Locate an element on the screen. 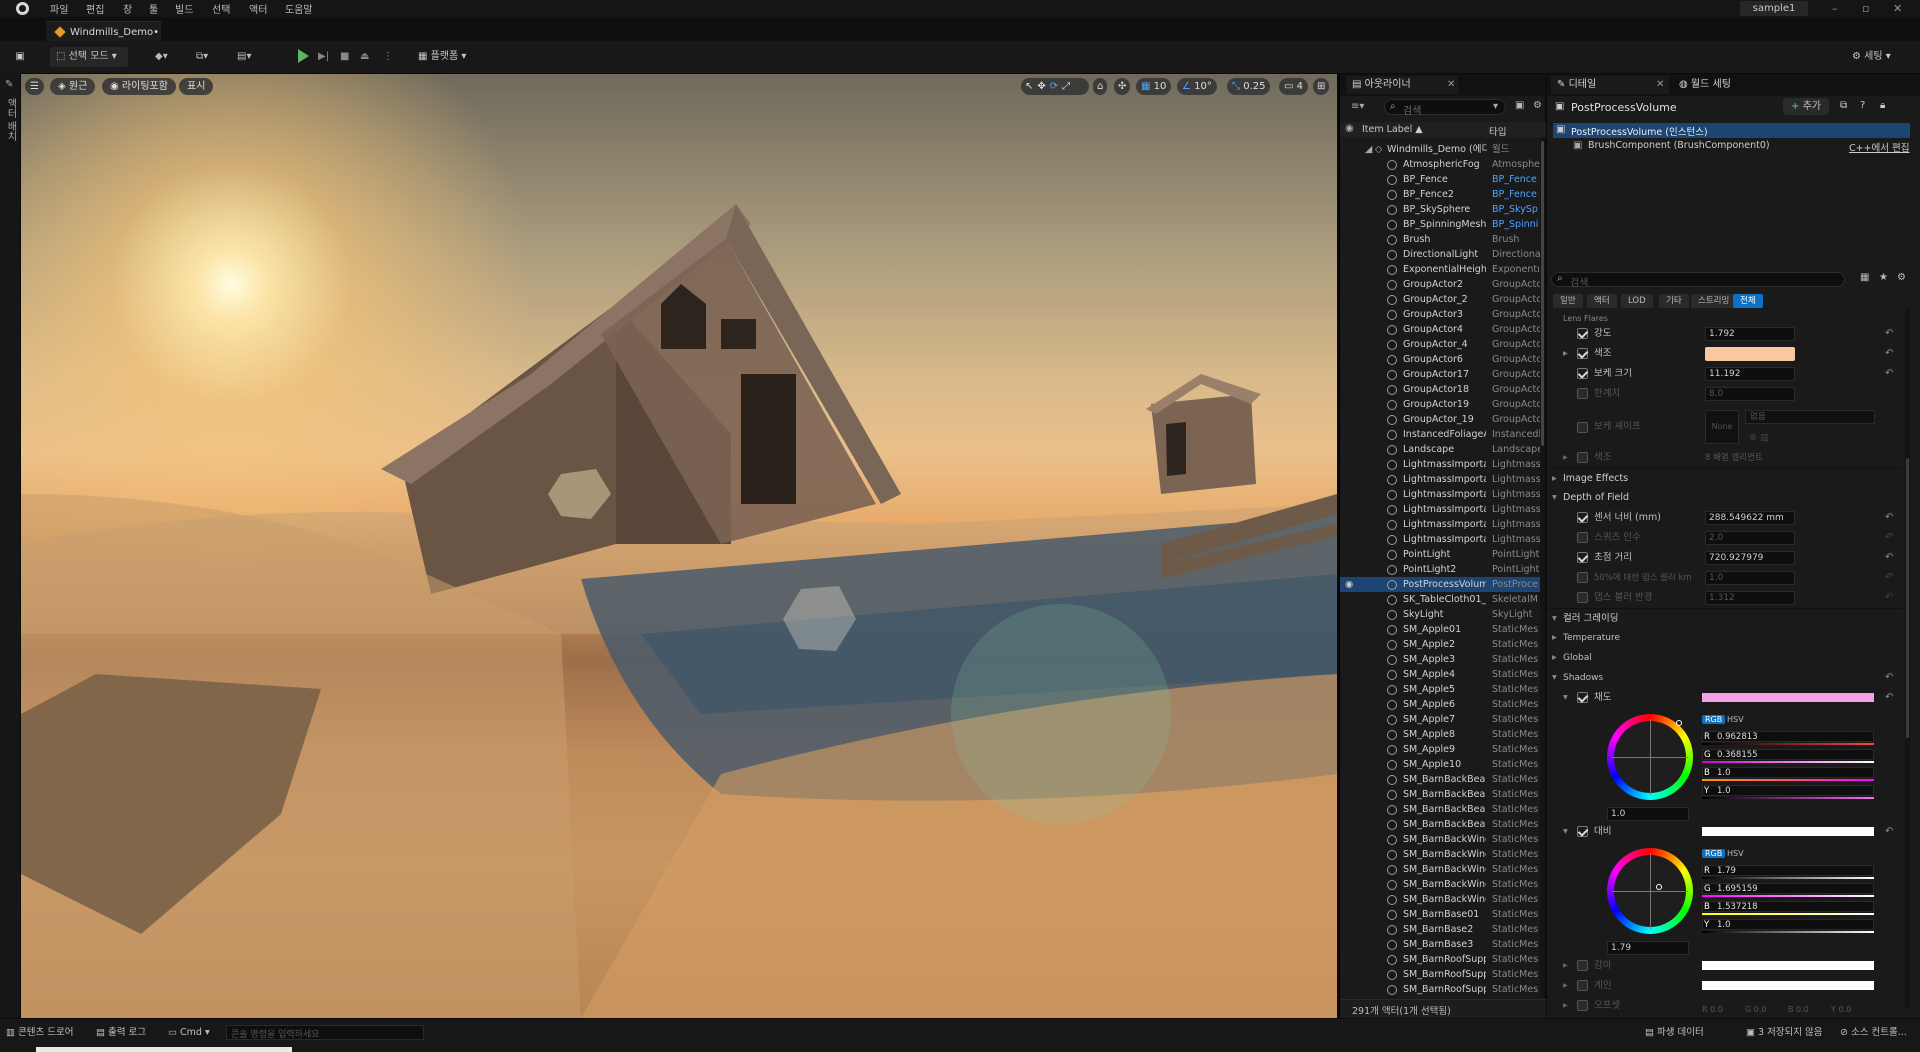  outliner-row: SM_BarnBase2 StaticMes is located at coordinates (1440, 929).